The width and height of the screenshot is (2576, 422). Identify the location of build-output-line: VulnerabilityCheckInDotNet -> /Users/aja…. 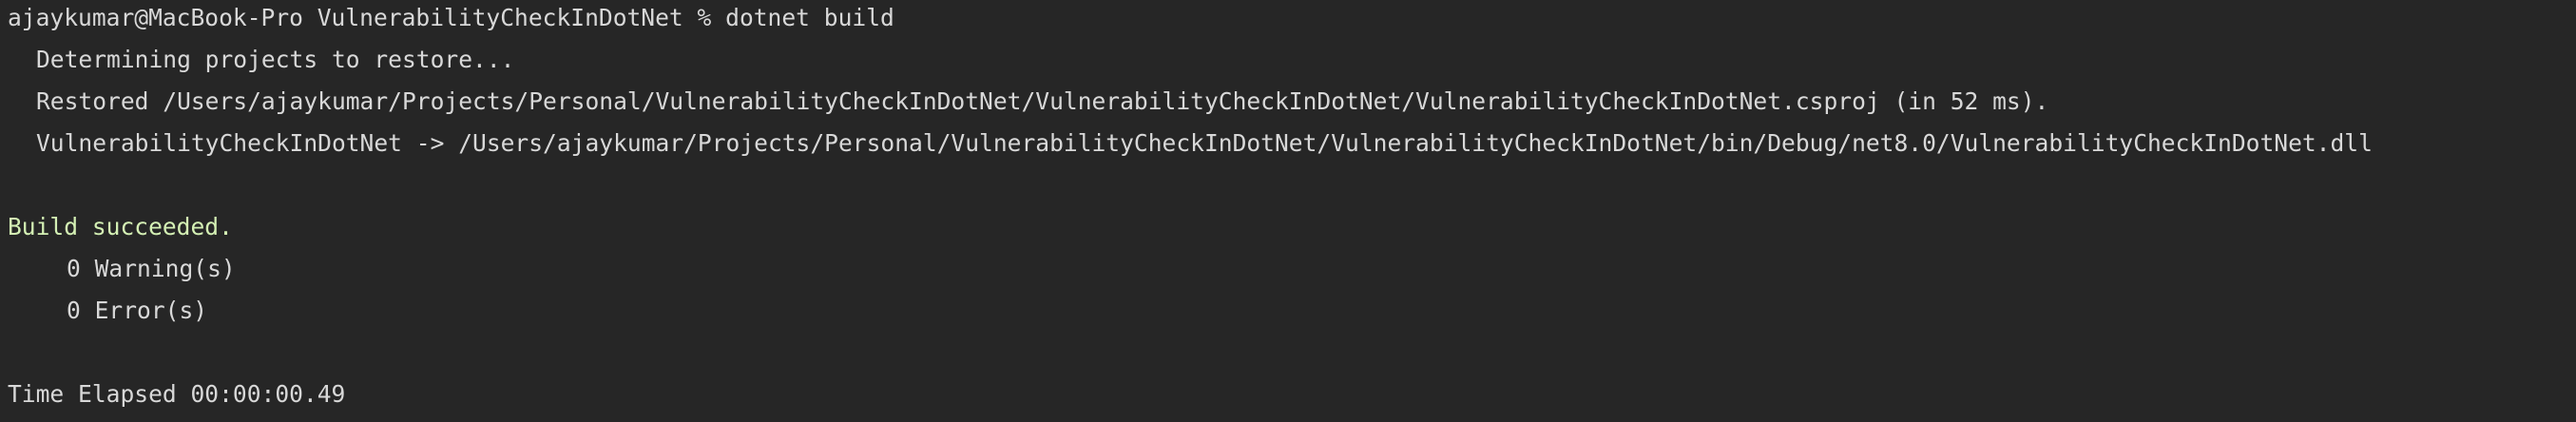
(1204, 143).